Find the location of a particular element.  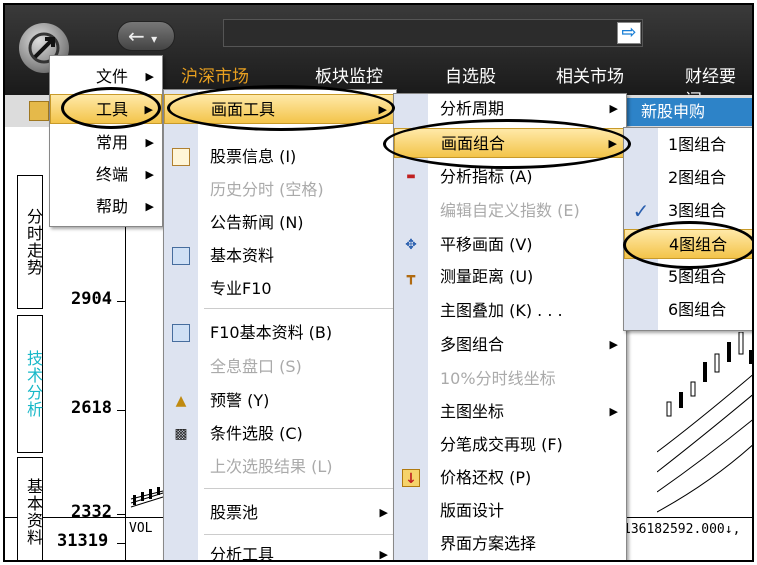

menu-item-overlay-main: 主图叠加 (K) . . . is located at coordinates (510, 311).